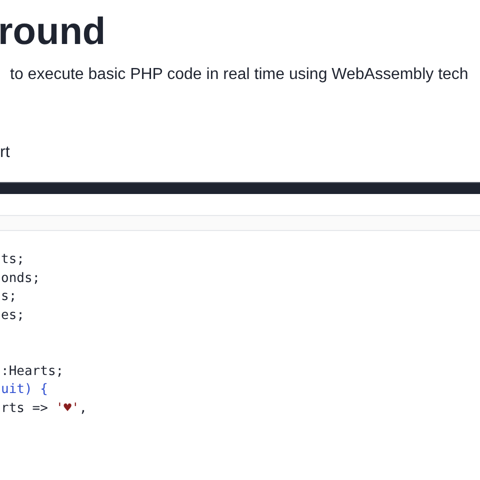  Describe the element at coordinates (5, 153) in the screenshot. I see `start-link: rt` at that location.